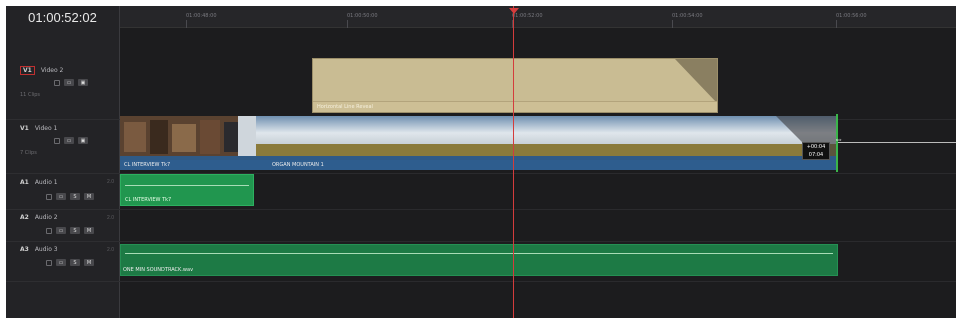 This screenshot has width=960, height=322. Describe the element at coordinates (514, 11) in the screenshot. I see `playhead-handle` at that location.